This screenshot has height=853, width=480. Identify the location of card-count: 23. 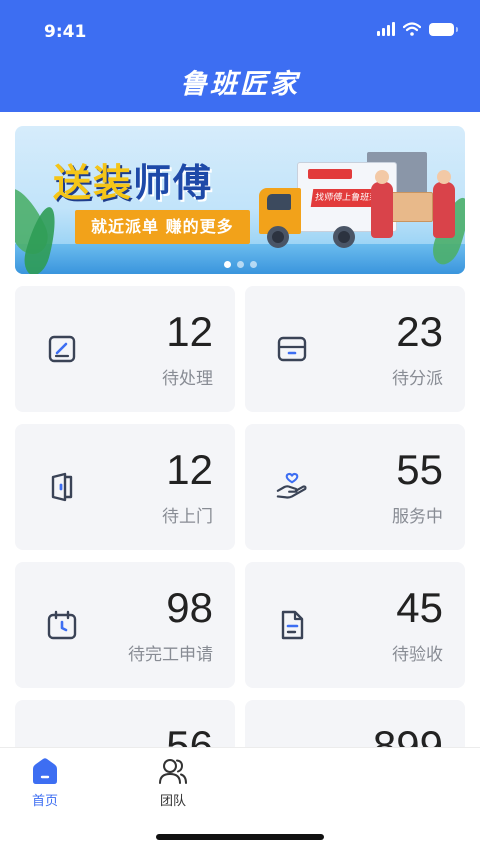
(419, 331).